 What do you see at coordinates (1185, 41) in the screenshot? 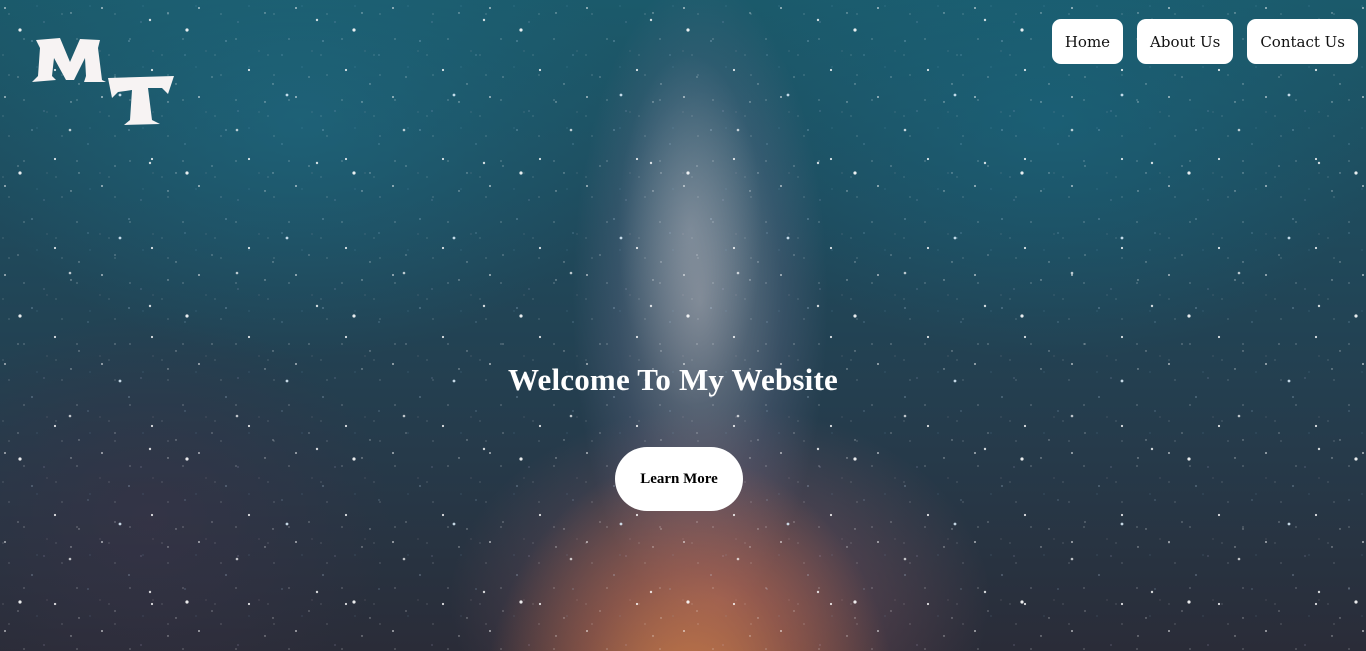
I see `nav-about-button: About Us` at bounding box center [1185, 41].